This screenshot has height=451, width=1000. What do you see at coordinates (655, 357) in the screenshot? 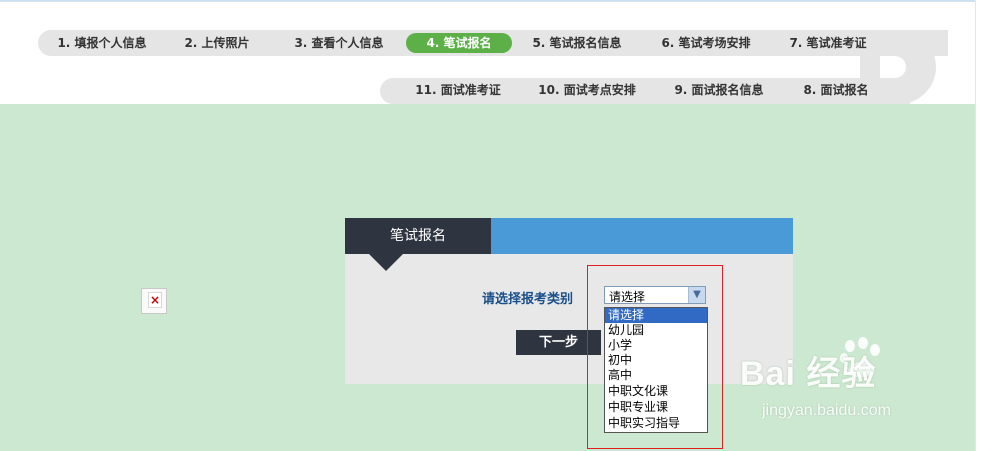
I see `red-highlight-box` at bounding box center [655, 357].